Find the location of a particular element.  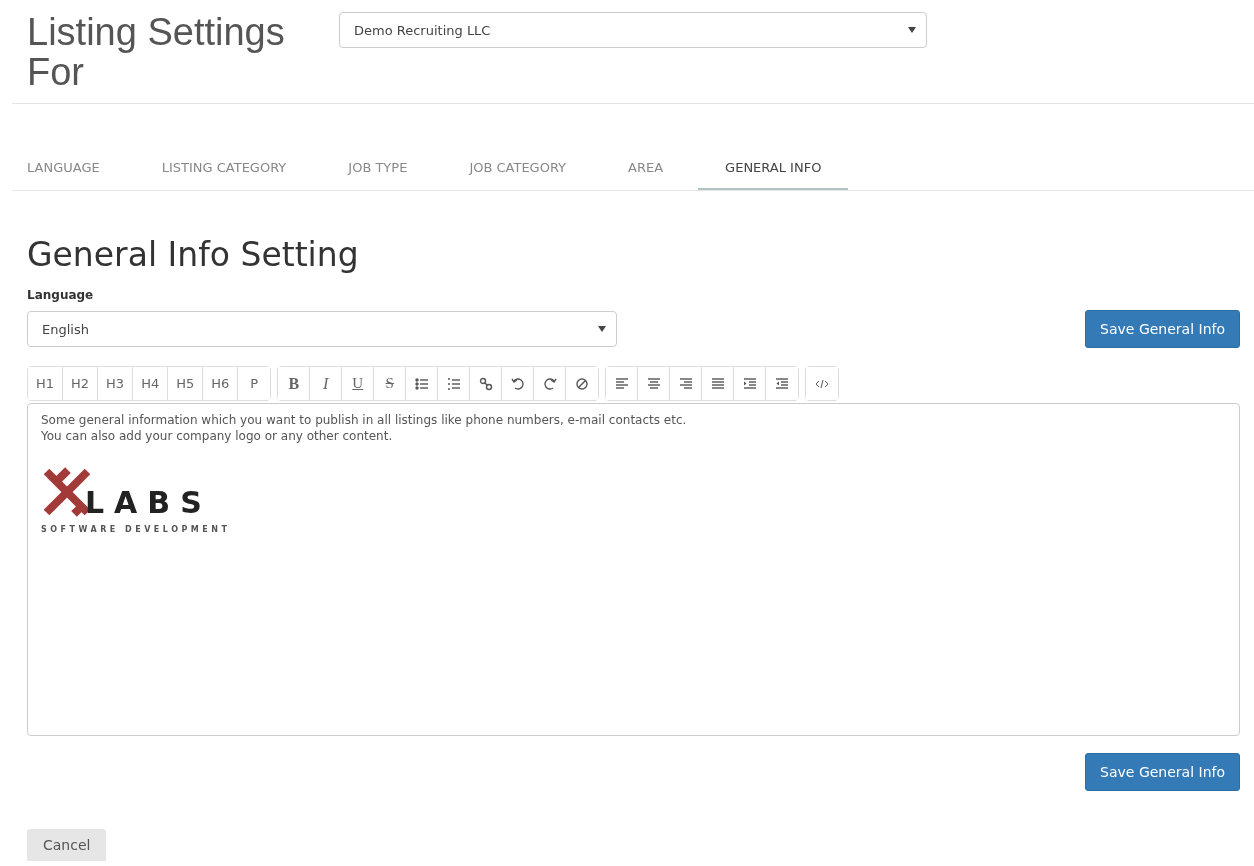

numbered-list-icon is located at coordinates (453, 383).